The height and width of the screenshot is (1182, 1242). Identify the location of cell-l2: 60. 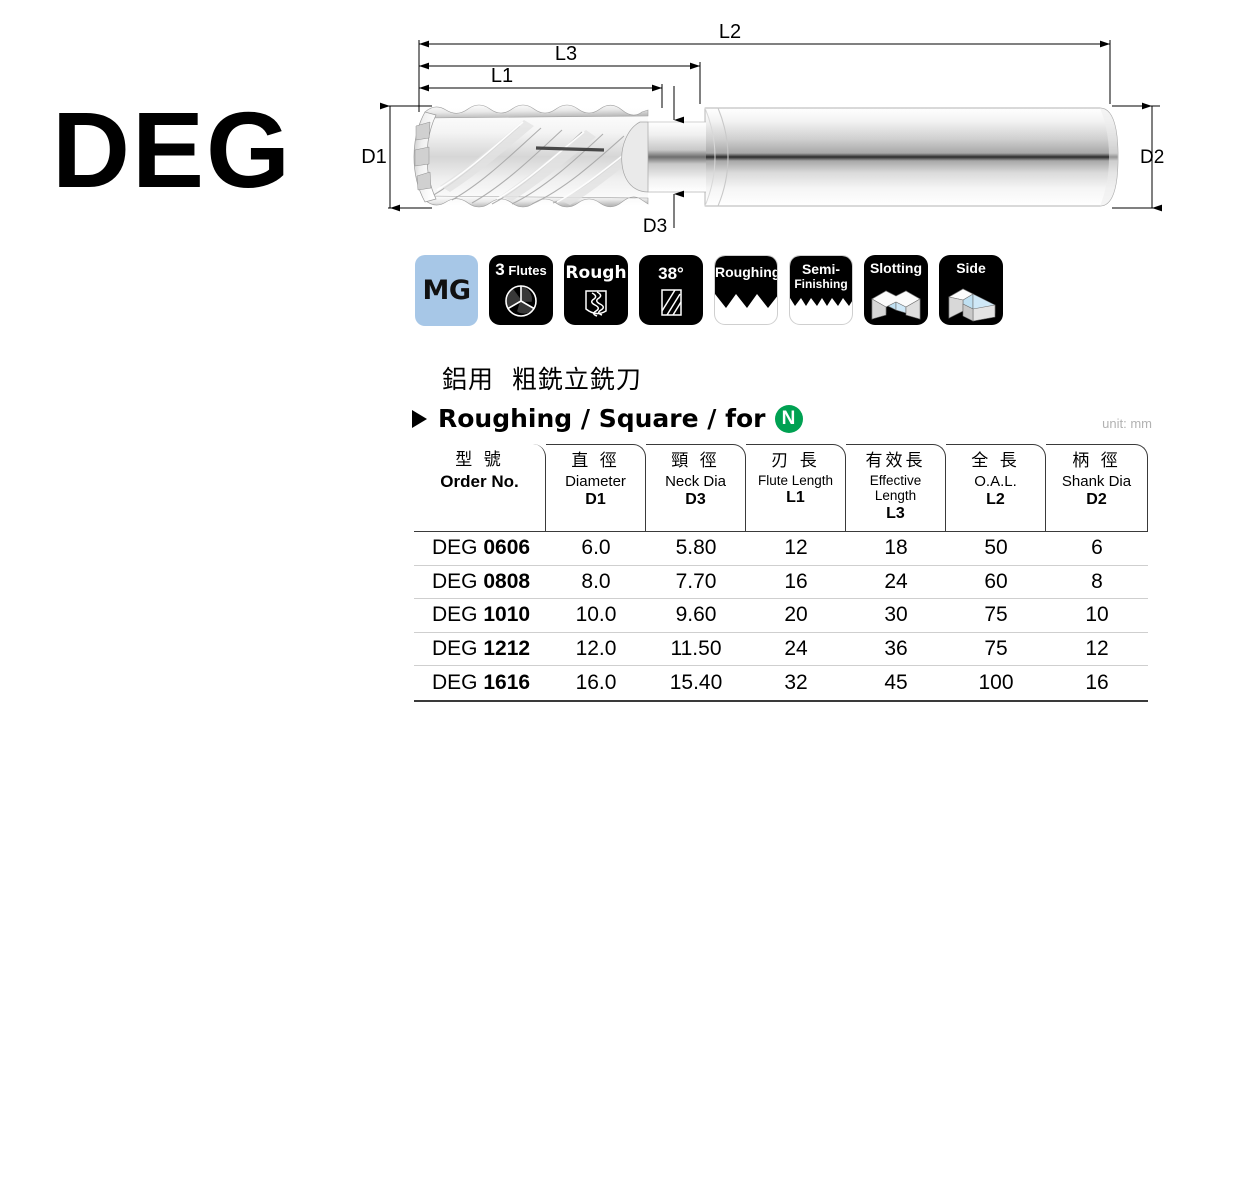
(996, 581).